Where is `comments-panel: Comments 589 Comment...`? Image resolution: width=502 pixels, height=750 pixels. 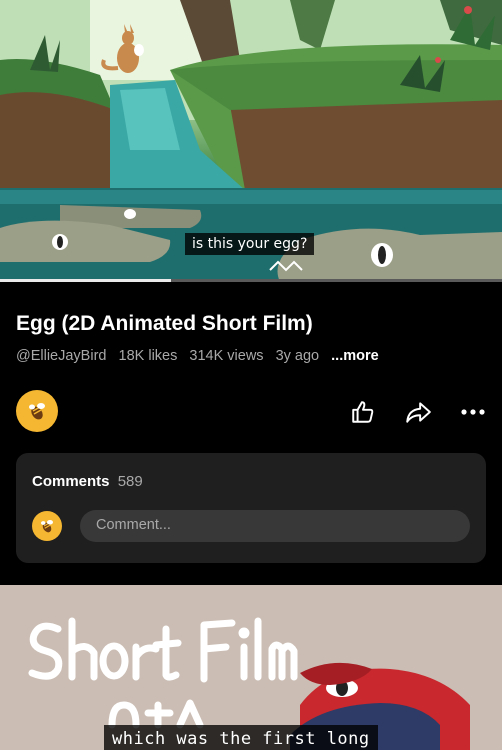
comments-panel: Comments 589 Comment... is located at coordinates (251, 508).